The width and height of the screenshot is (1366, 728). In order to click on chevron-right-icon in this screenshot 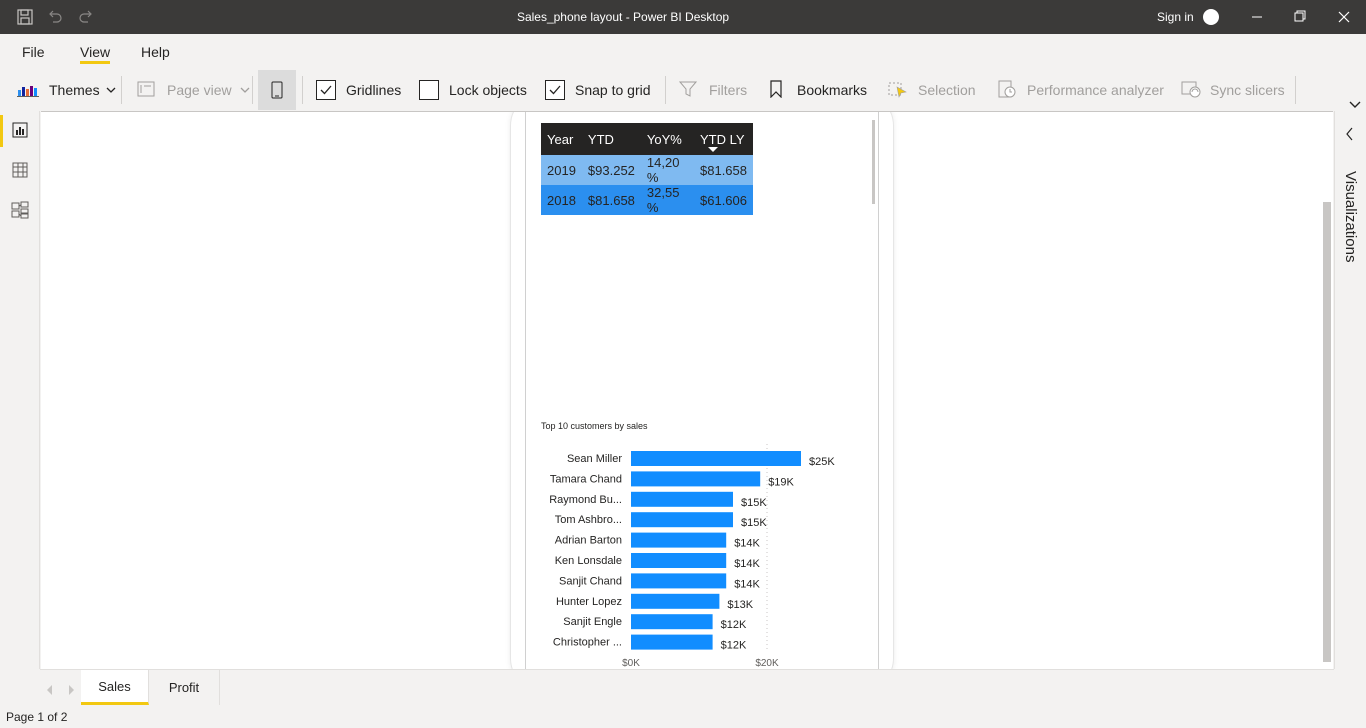, I will do `click(71, 690)`.